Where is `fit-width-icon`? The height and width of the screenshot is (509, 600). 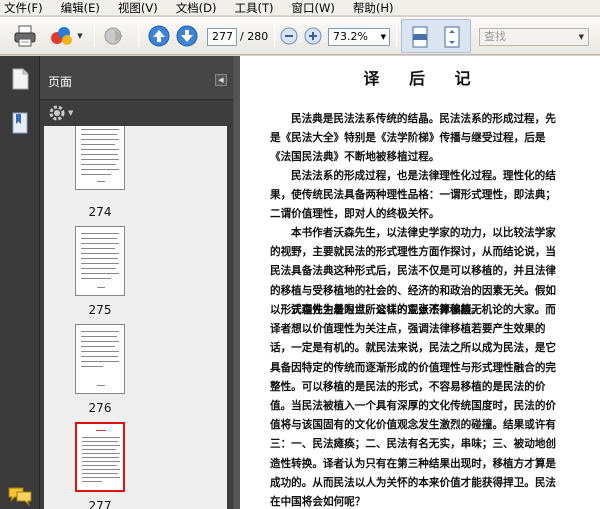 fit-width-icon is located at coordinates (420, 37).